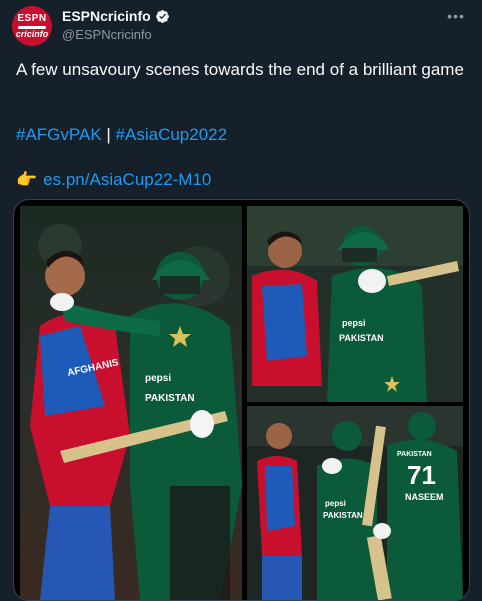  What do you see at coordinates (32, 18) in the screenshot?
I see `avatar-logo-text: ESPN` at bounding box center [32, 18].